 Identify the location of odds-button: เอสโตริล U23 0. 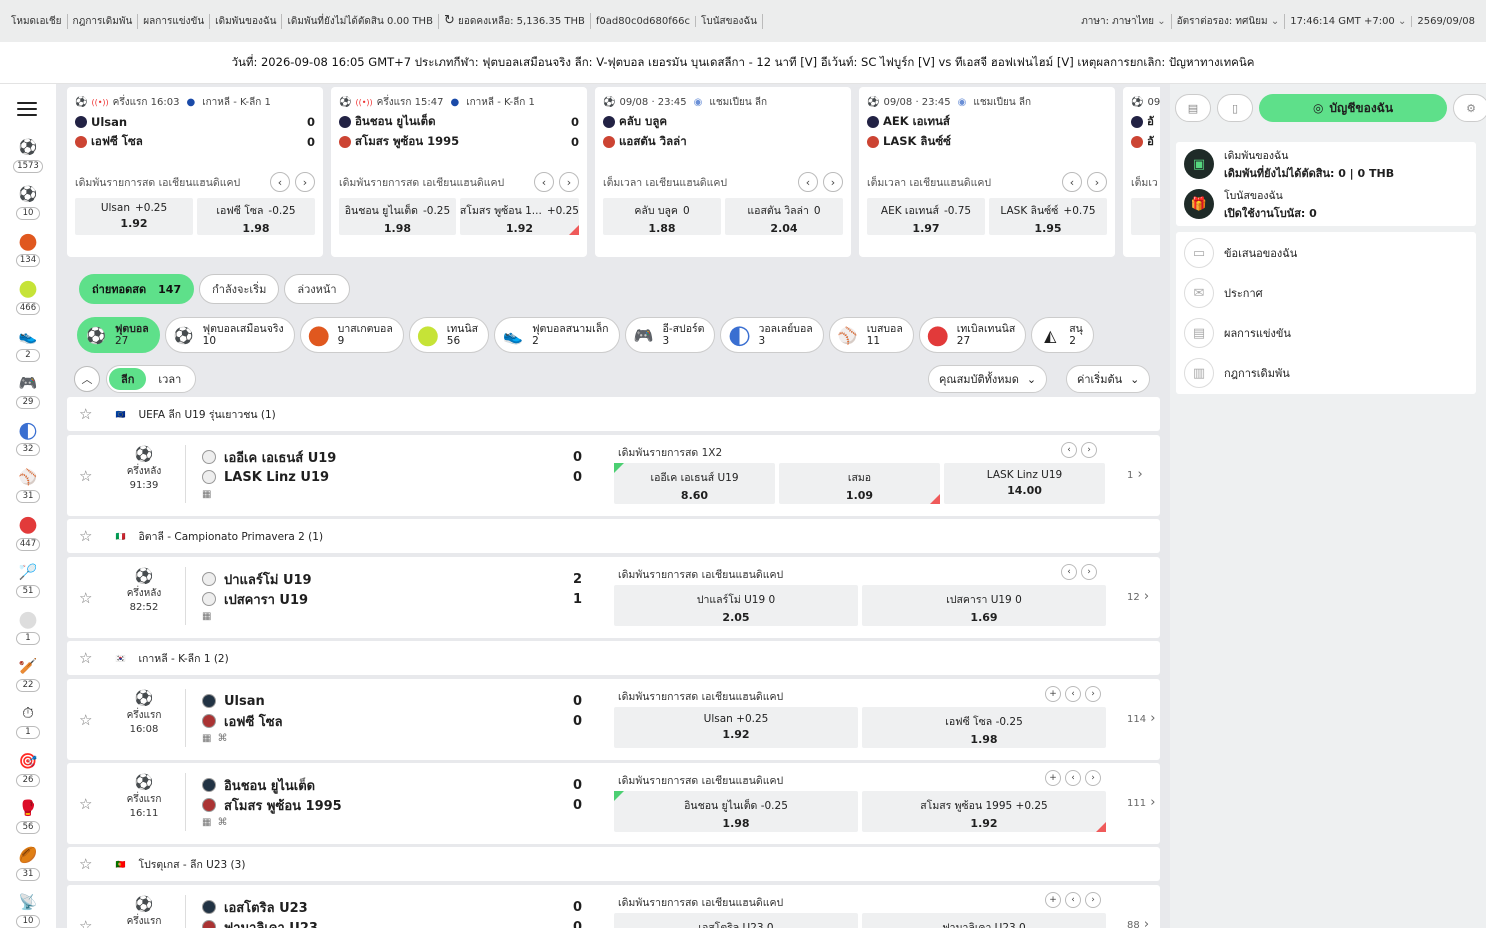
(736, 920).